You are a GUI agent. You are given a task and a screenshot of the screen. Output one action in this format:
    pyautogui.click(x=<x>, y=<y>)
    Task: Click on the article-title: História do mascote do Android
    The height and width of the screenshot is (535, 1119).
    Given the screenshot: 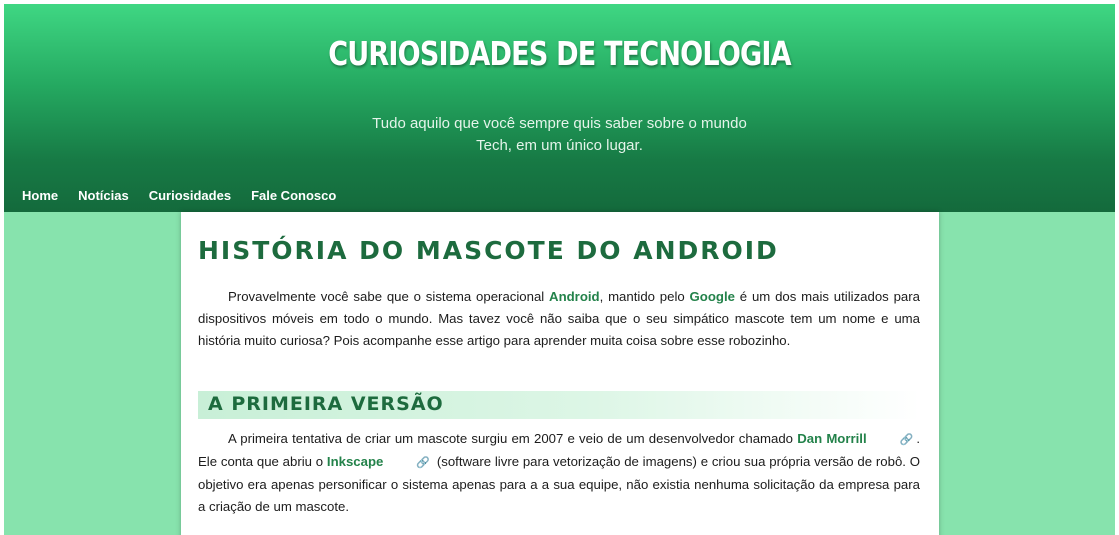 What is the action you would take?
    pyautogui.click(x=488, y=250)
    